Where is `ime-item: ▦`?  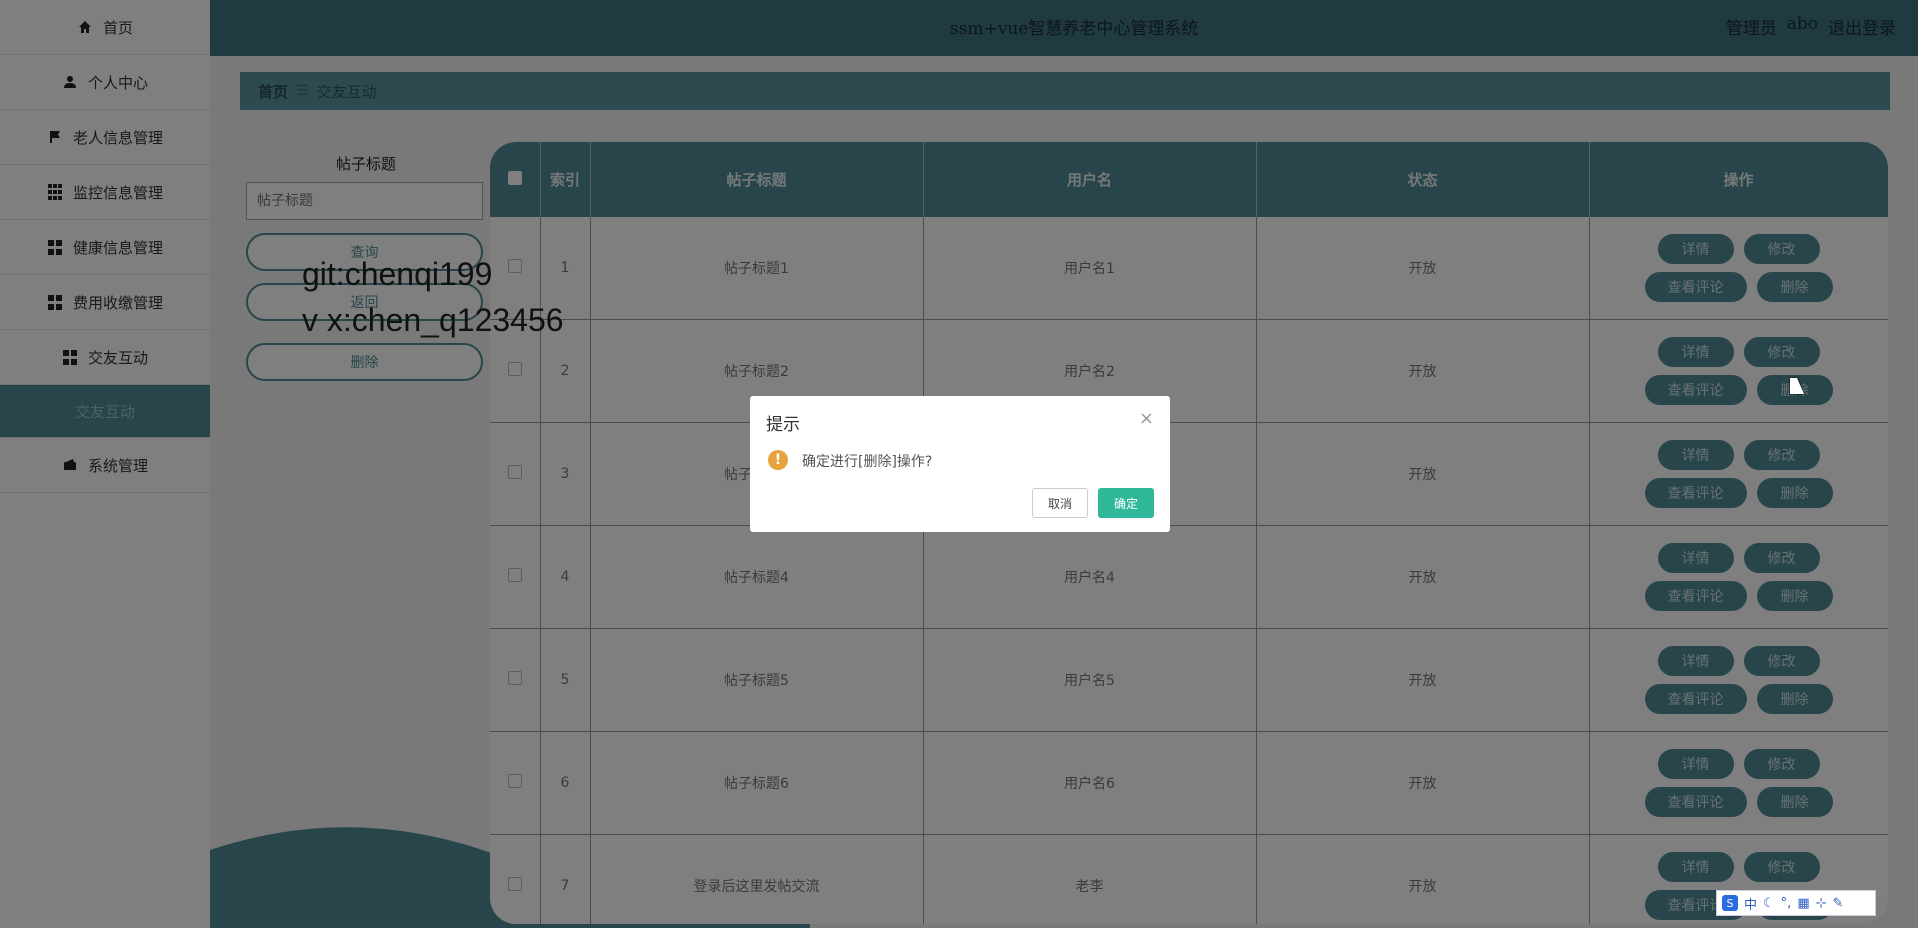
ime-item: ▦ is located at coordinates (1803, 903).